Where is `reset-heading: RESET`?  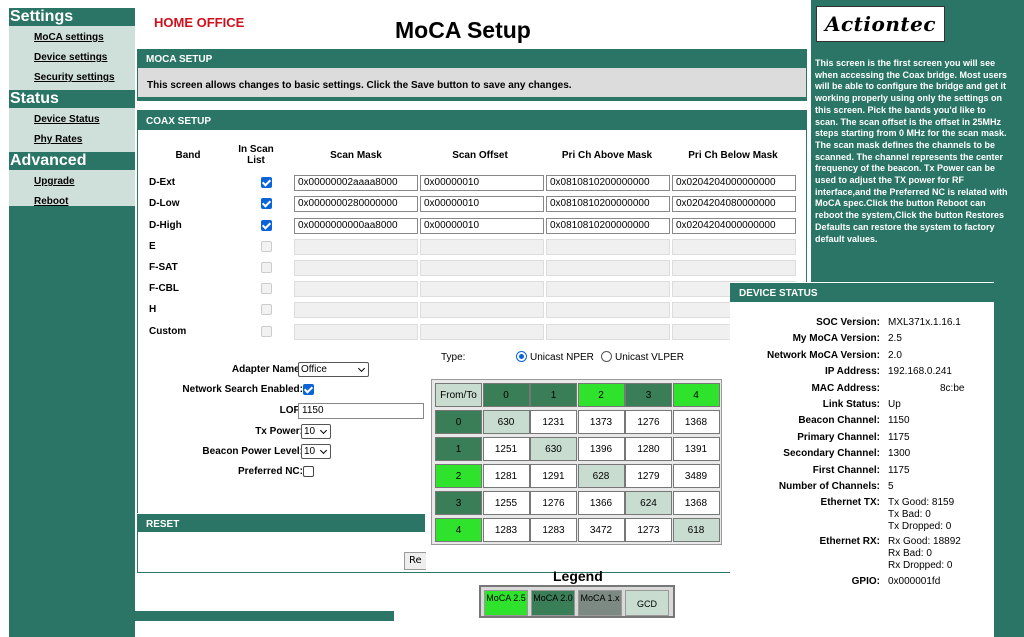
reset-heading: RESET is located at coordinates (281, 522).